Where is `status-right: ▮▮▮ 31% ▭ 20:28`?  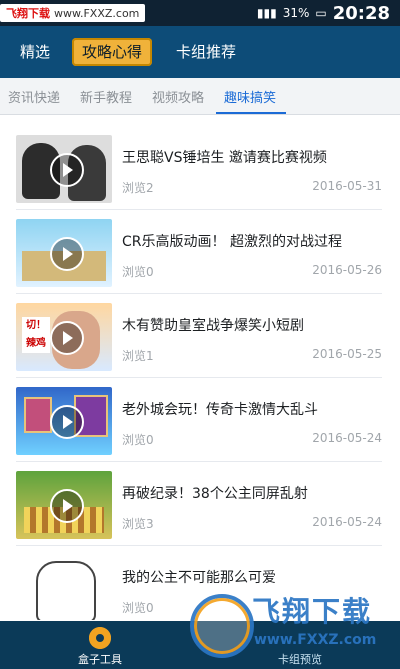 status-right: ▮▮▮ 31% ▭ 20:28 is located at coordinates (323, 13).